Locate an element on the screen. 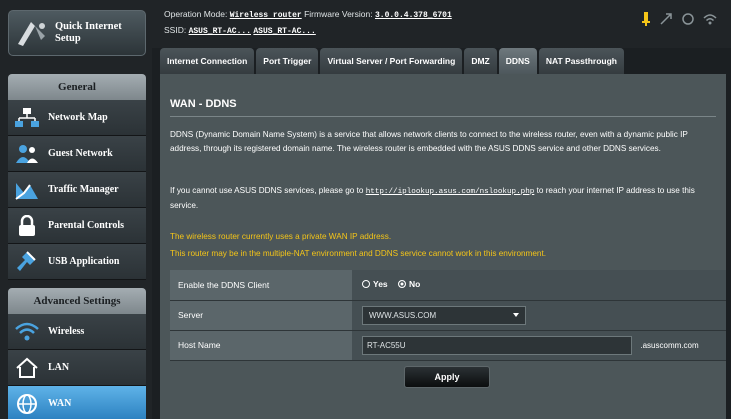 The width and height of the screenshot is (731, 419). page-title: WAN - DDNS is located at coordinates (203, 104).